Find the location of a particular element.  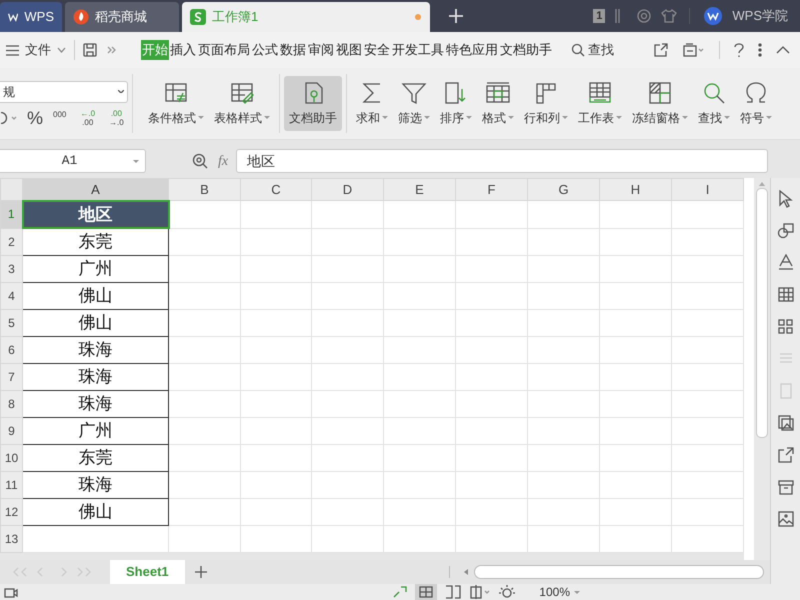

images-icon is located at coordinates (785, 423).